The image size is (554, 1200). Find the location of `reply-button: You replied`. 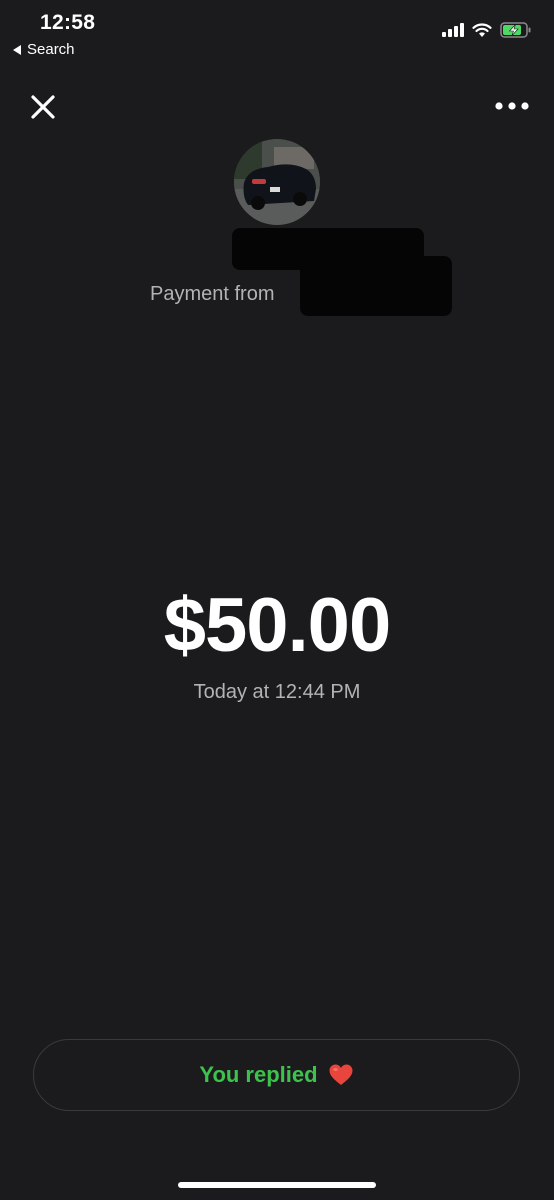

reply-button: You replied is located at coordinates (276, 1075).